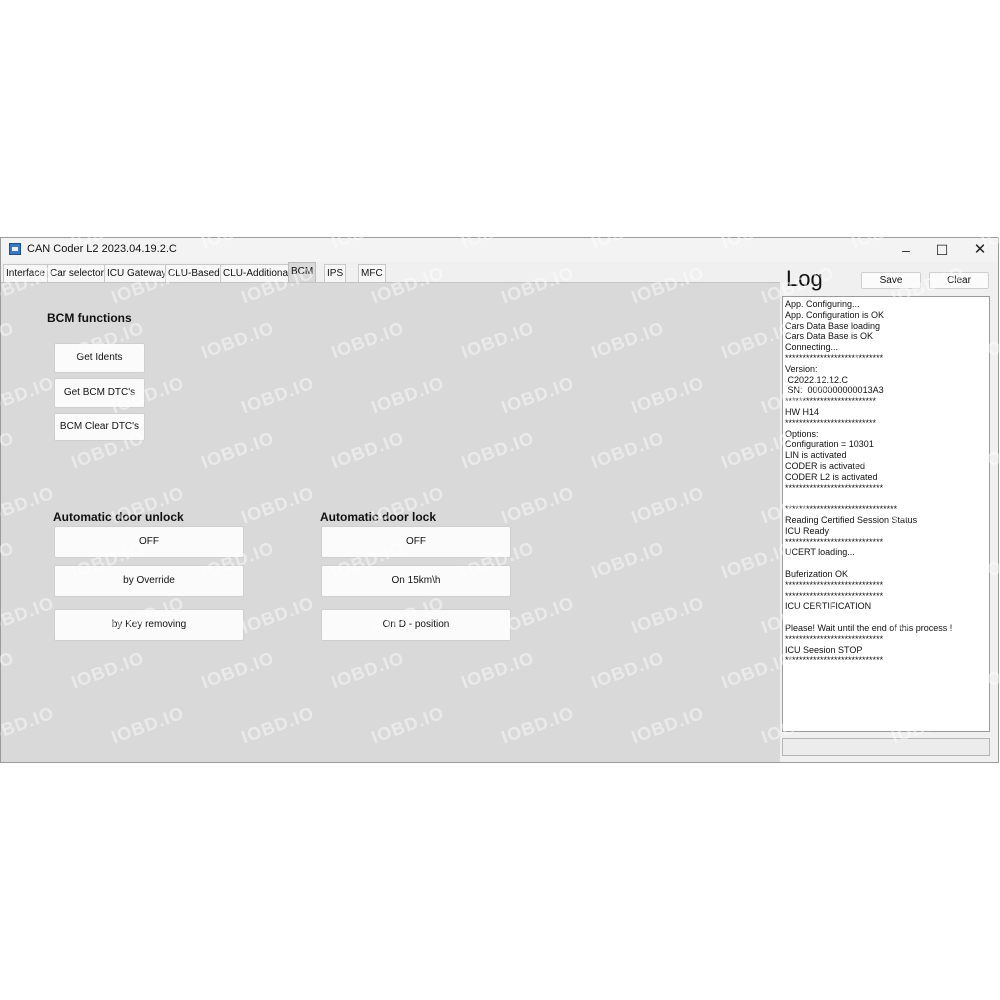  I want to click on log-line: ********************************, so click(841, 509).